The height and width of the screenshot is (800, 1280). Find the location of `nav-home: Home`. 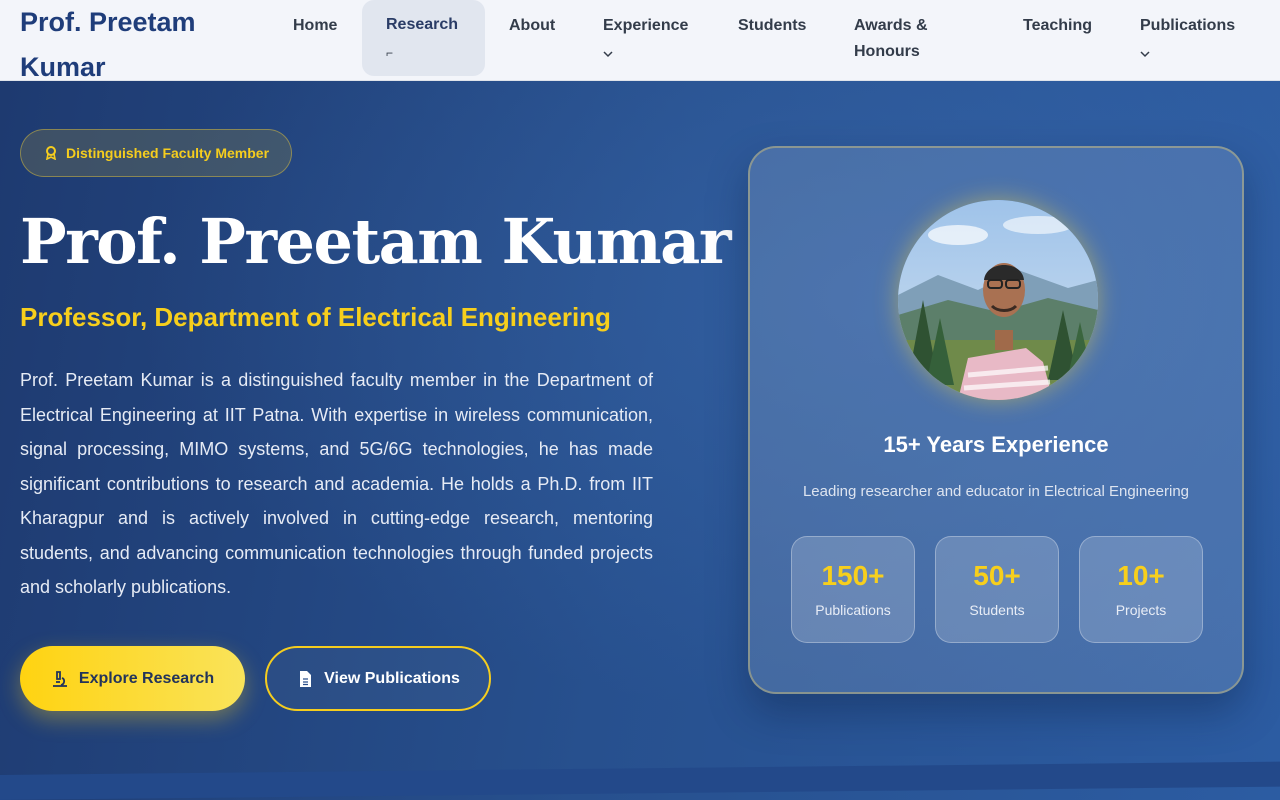

nav-home: Home is located at coordinates (315, 26).